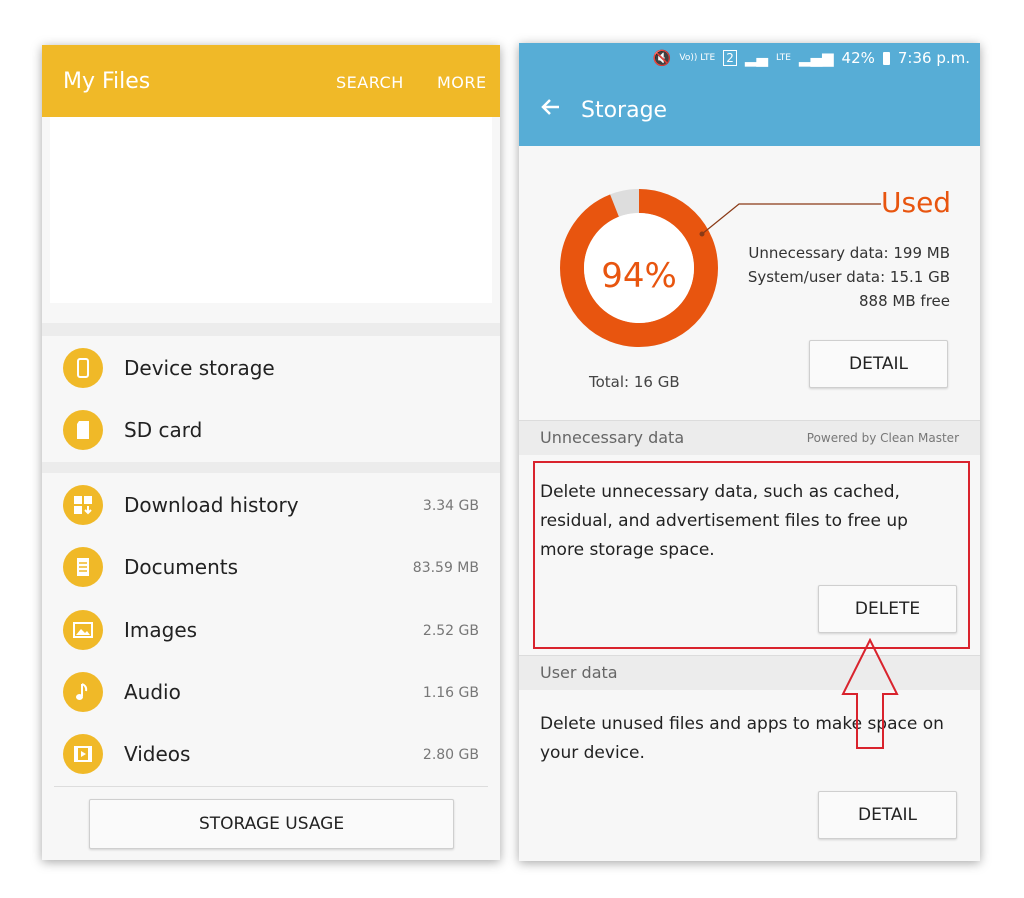 This screenshot has width=1024, height=898. I want to click on download-history-size: 3.34 GB, so click(450, 506).